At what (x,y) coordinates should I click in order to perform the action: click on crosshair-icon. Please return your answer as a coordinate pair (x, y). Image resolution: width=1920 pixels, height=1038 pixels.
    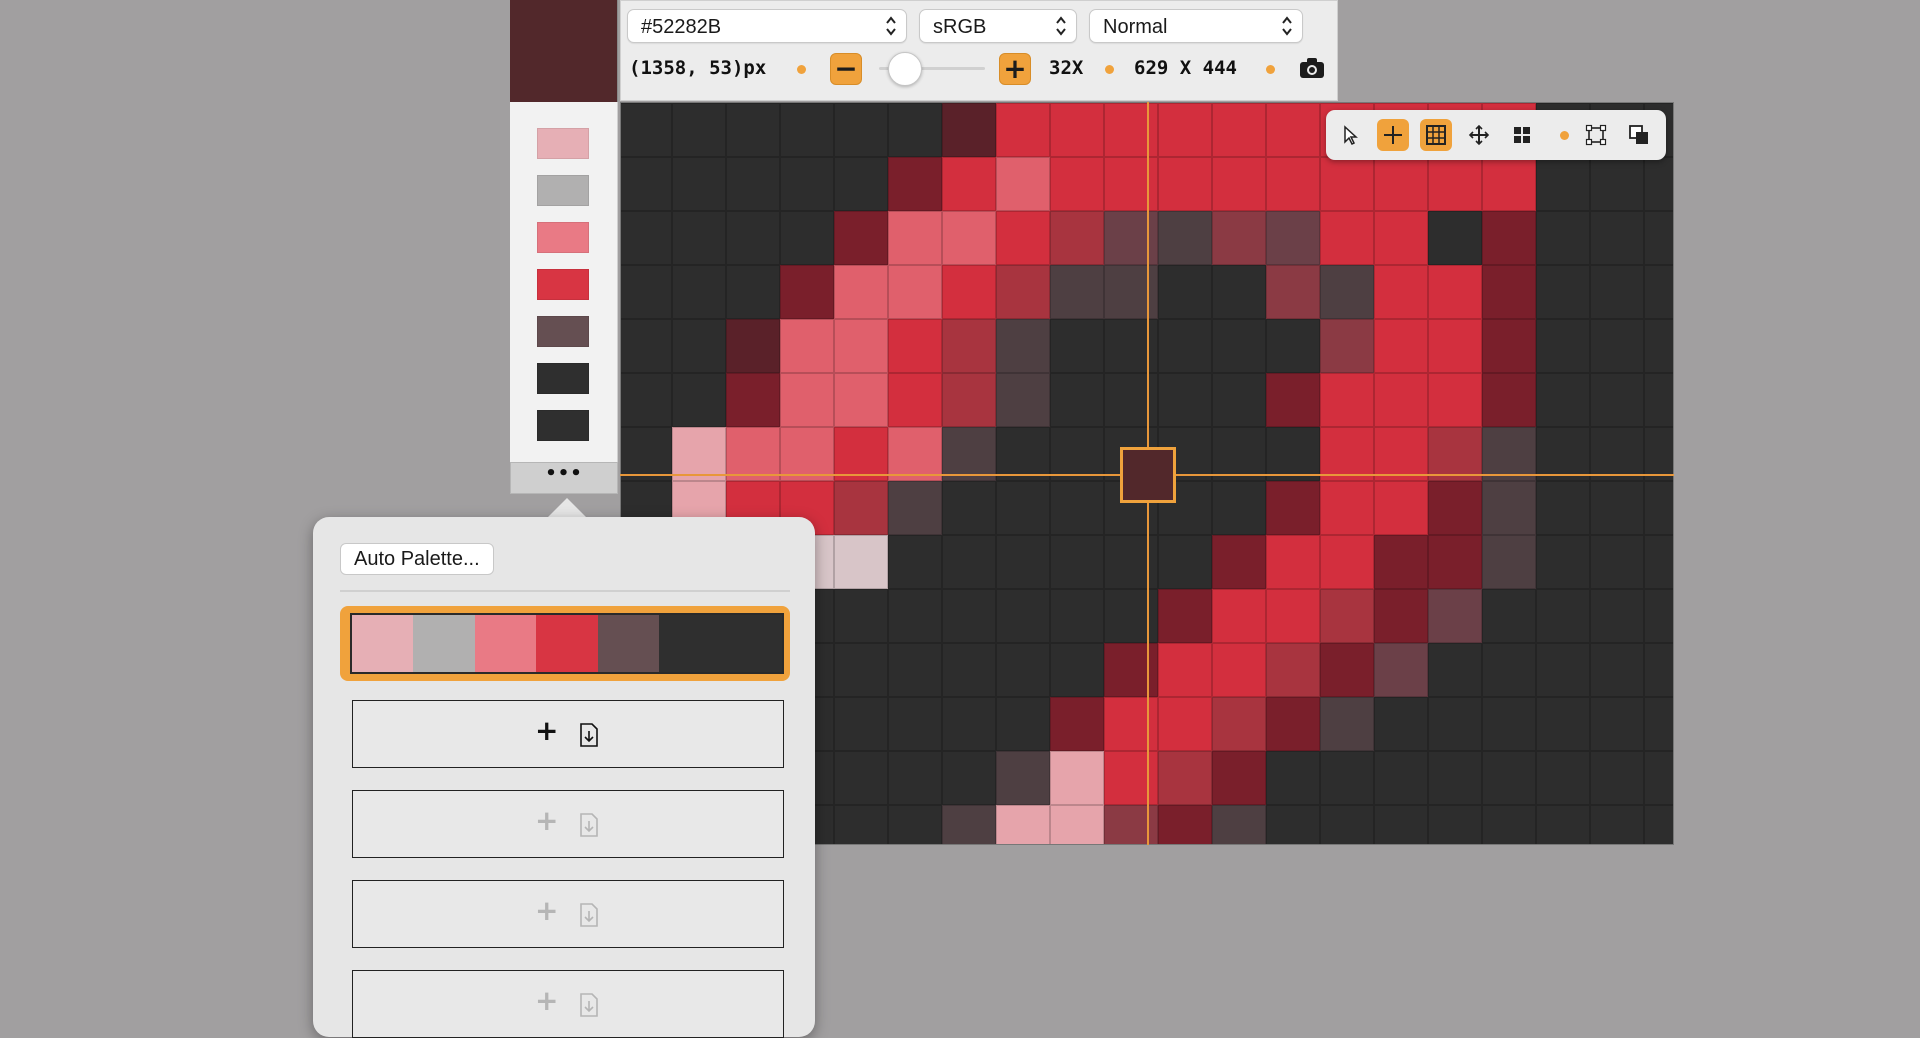
    Looking at the image, I should click on (1393, 135).